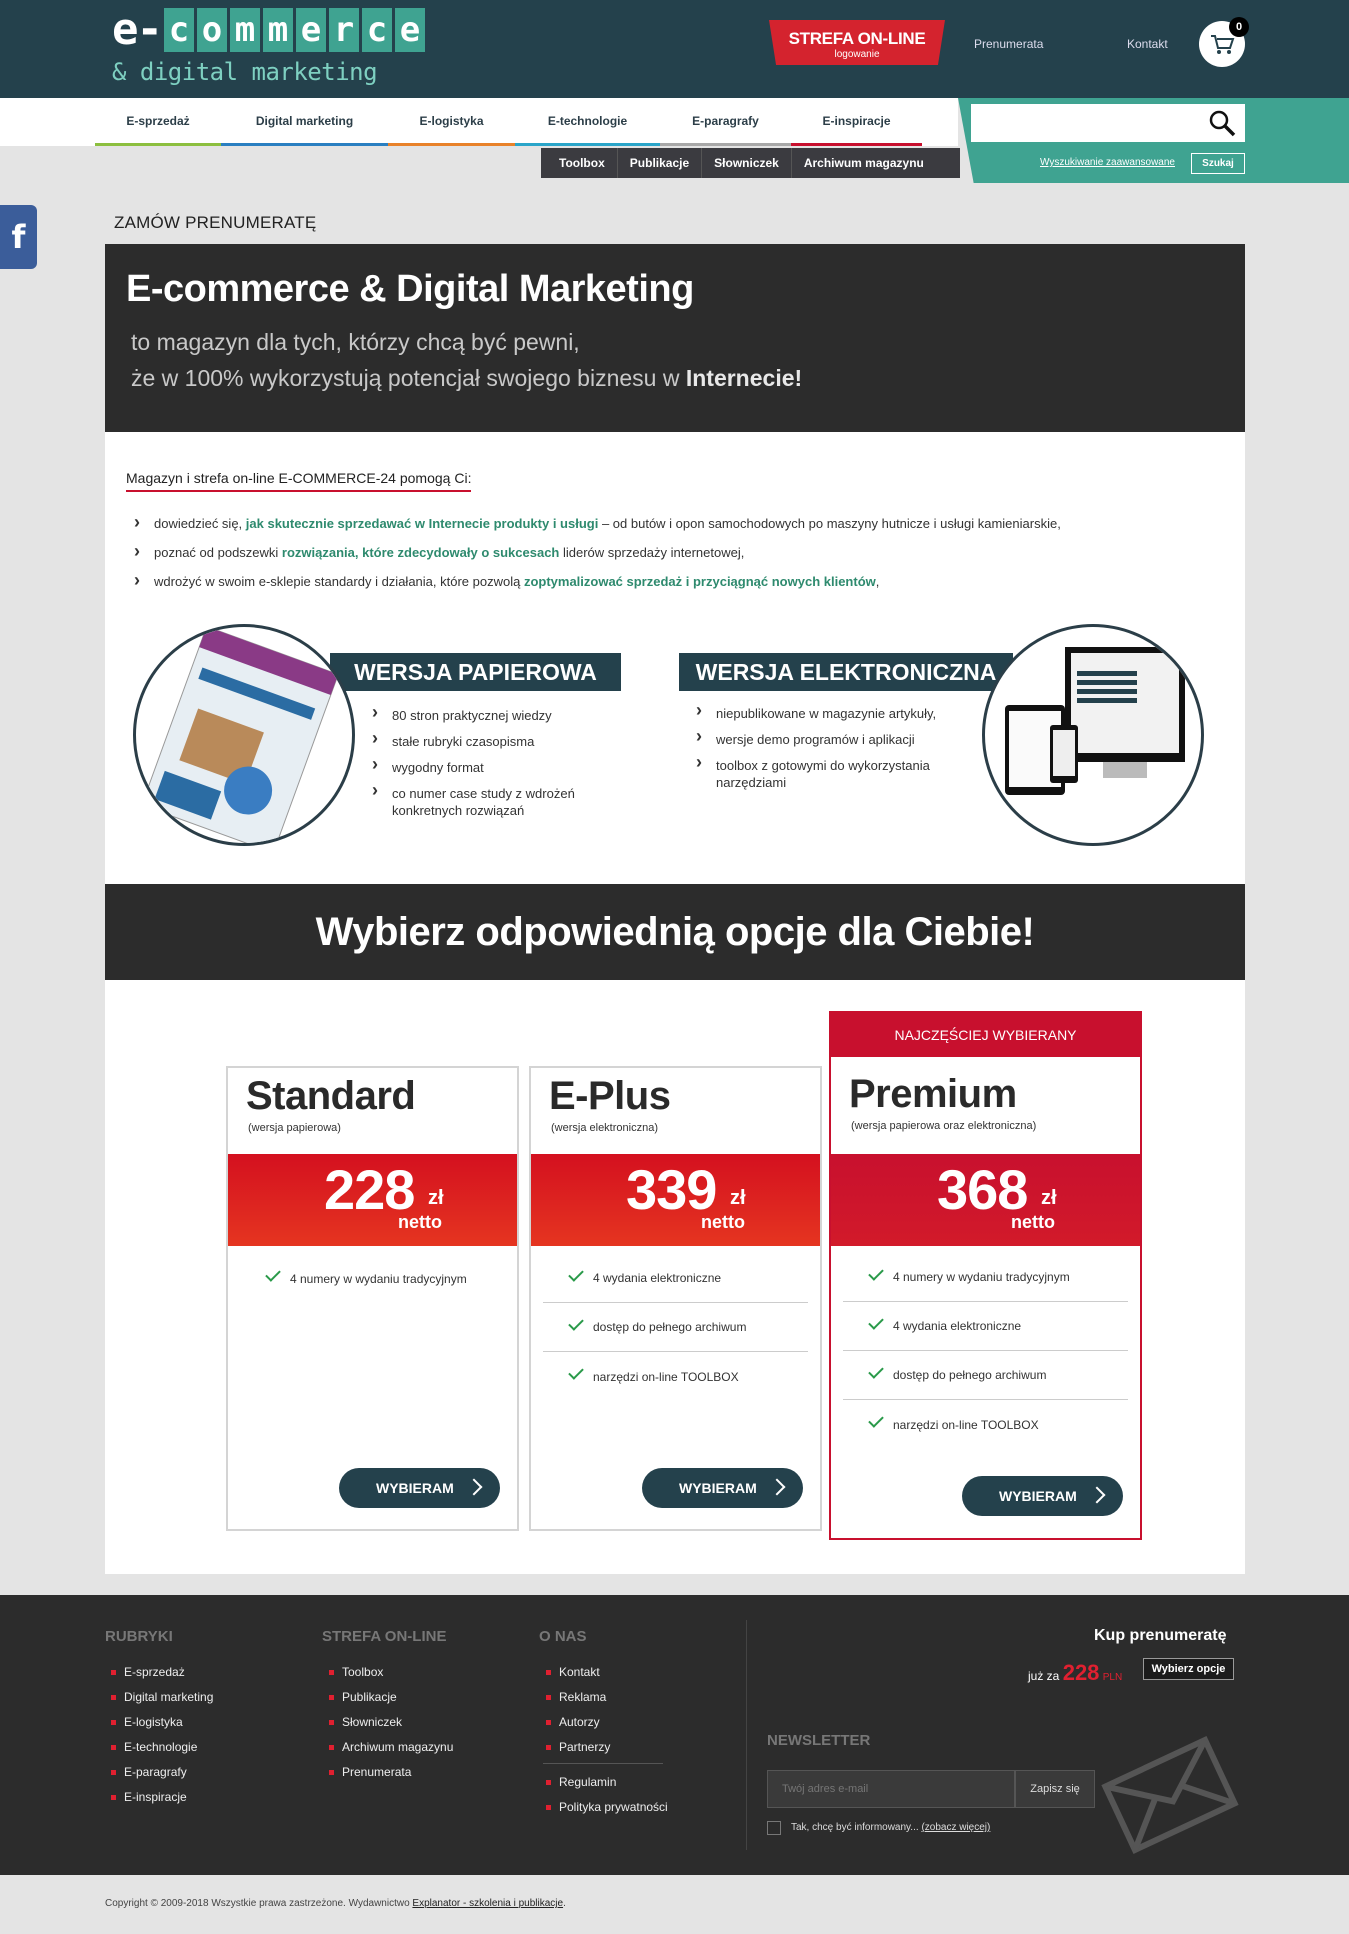 This screenshot has height=1934, width=1349. What do you see at coordinates (304, 122) in the screenshot?
I see `nav-item-digital-marketing: Digital marketing` at bounding box center [304, 122].